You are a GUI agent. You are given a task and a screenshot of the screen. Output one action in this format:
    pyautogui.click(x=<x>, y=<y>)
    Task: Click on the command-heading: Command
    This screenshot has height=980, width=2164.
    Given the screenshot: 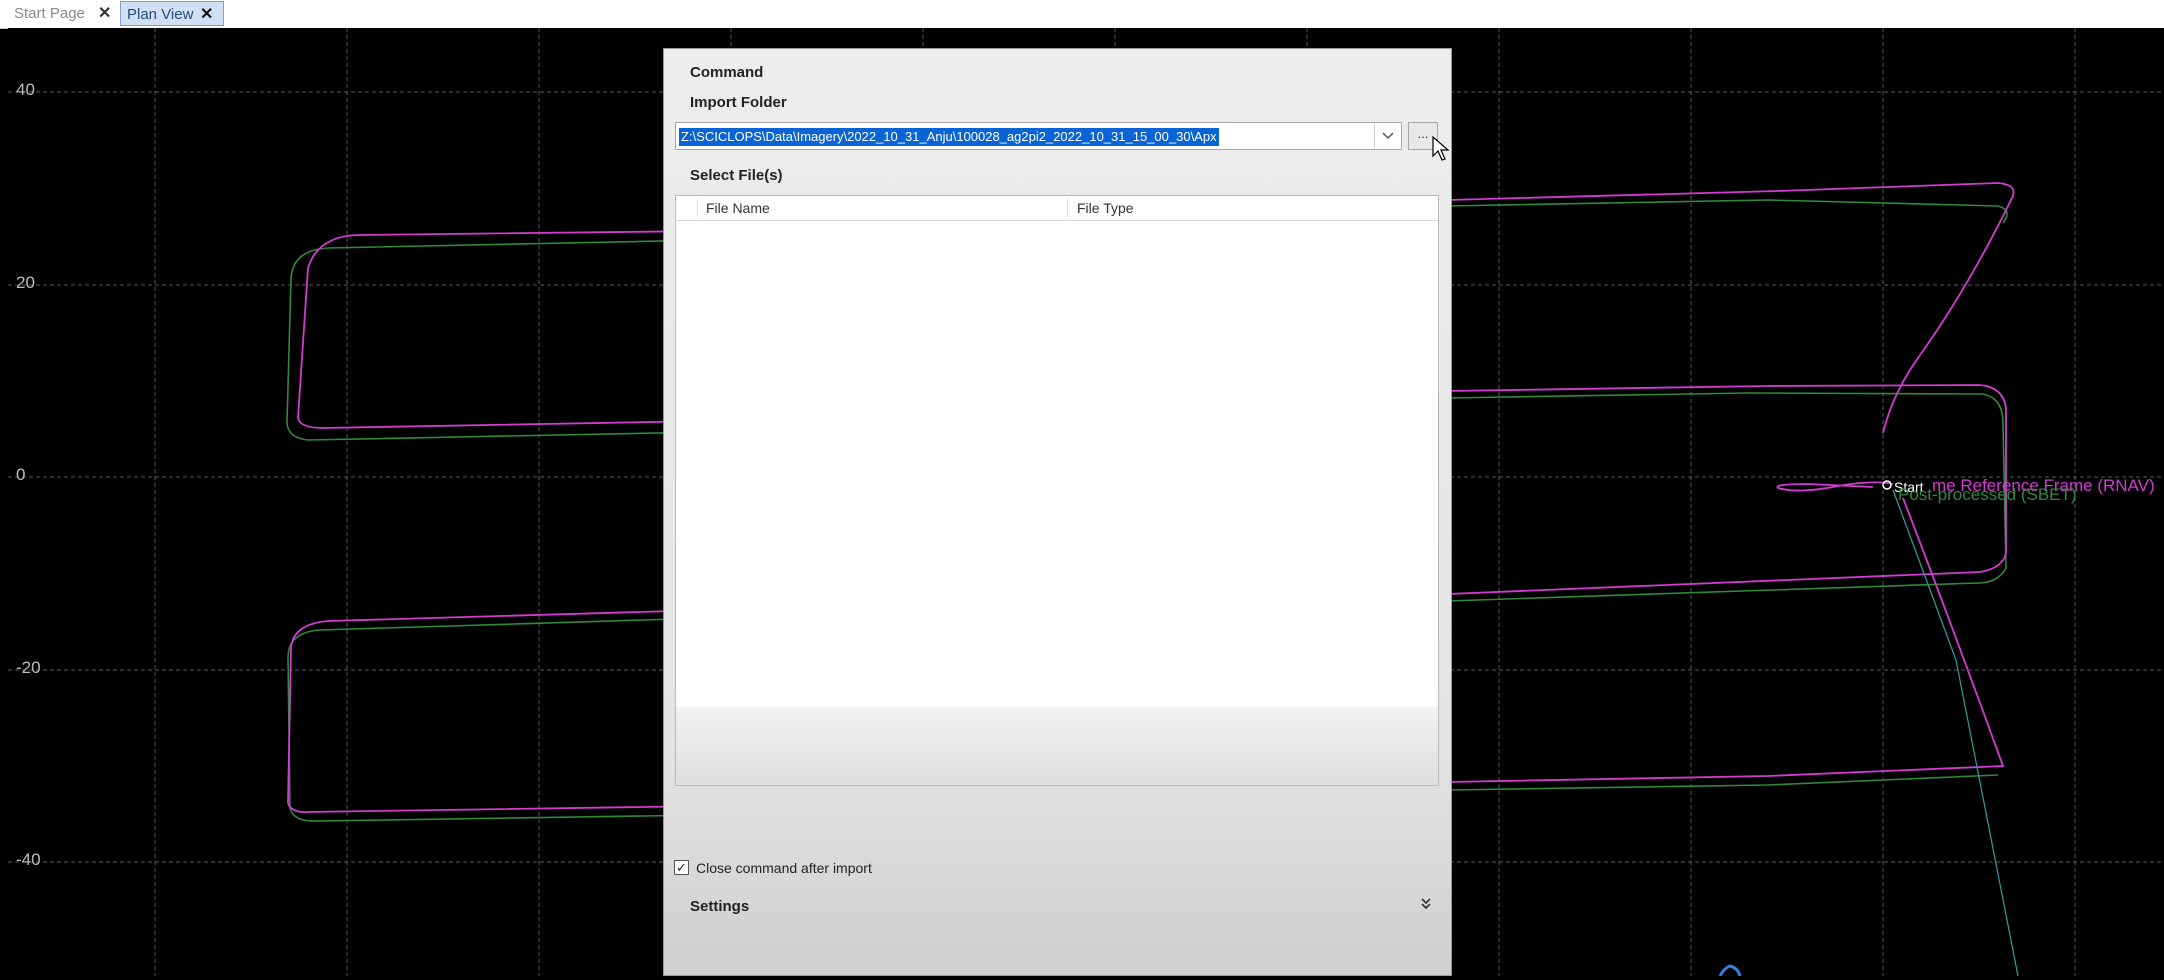 What is the action you would take?
    pyautogui.click(x=727, y=72)
    